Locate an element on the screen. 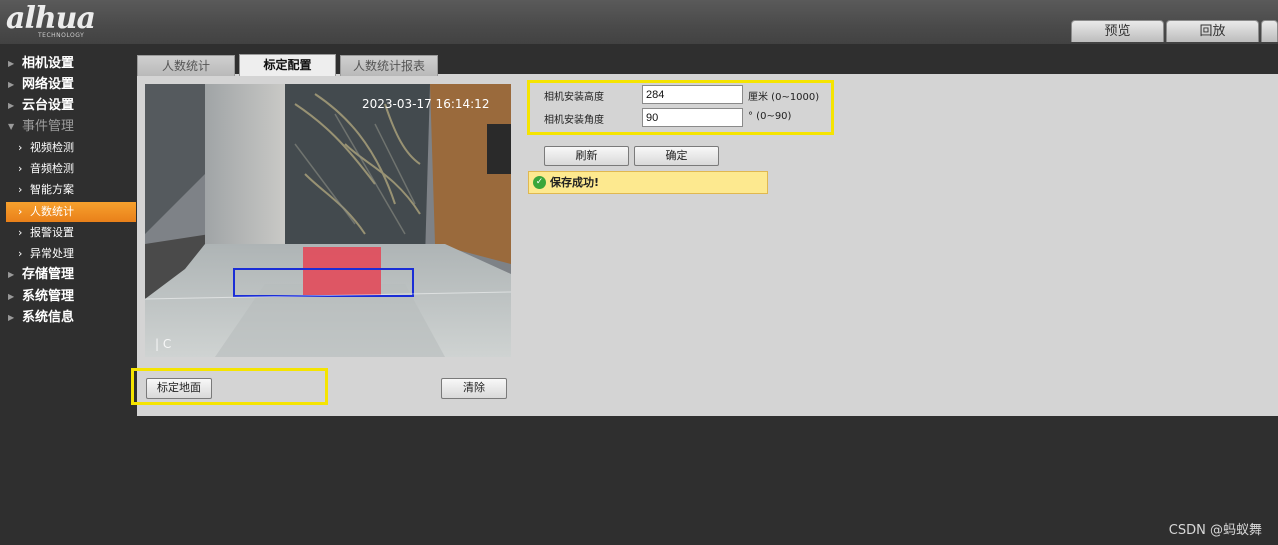  toast-message: 保存成功! is located at coordinates (575, 182).